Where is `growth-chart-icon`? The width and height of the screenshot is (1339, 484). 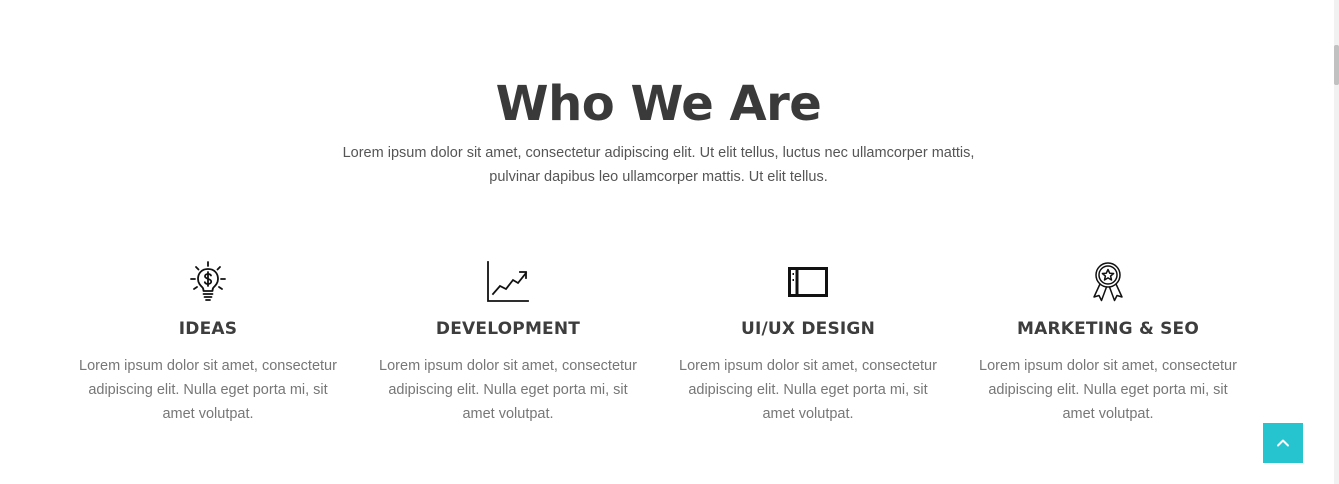
growth-chart-icon is located at coordinates (508, 282).